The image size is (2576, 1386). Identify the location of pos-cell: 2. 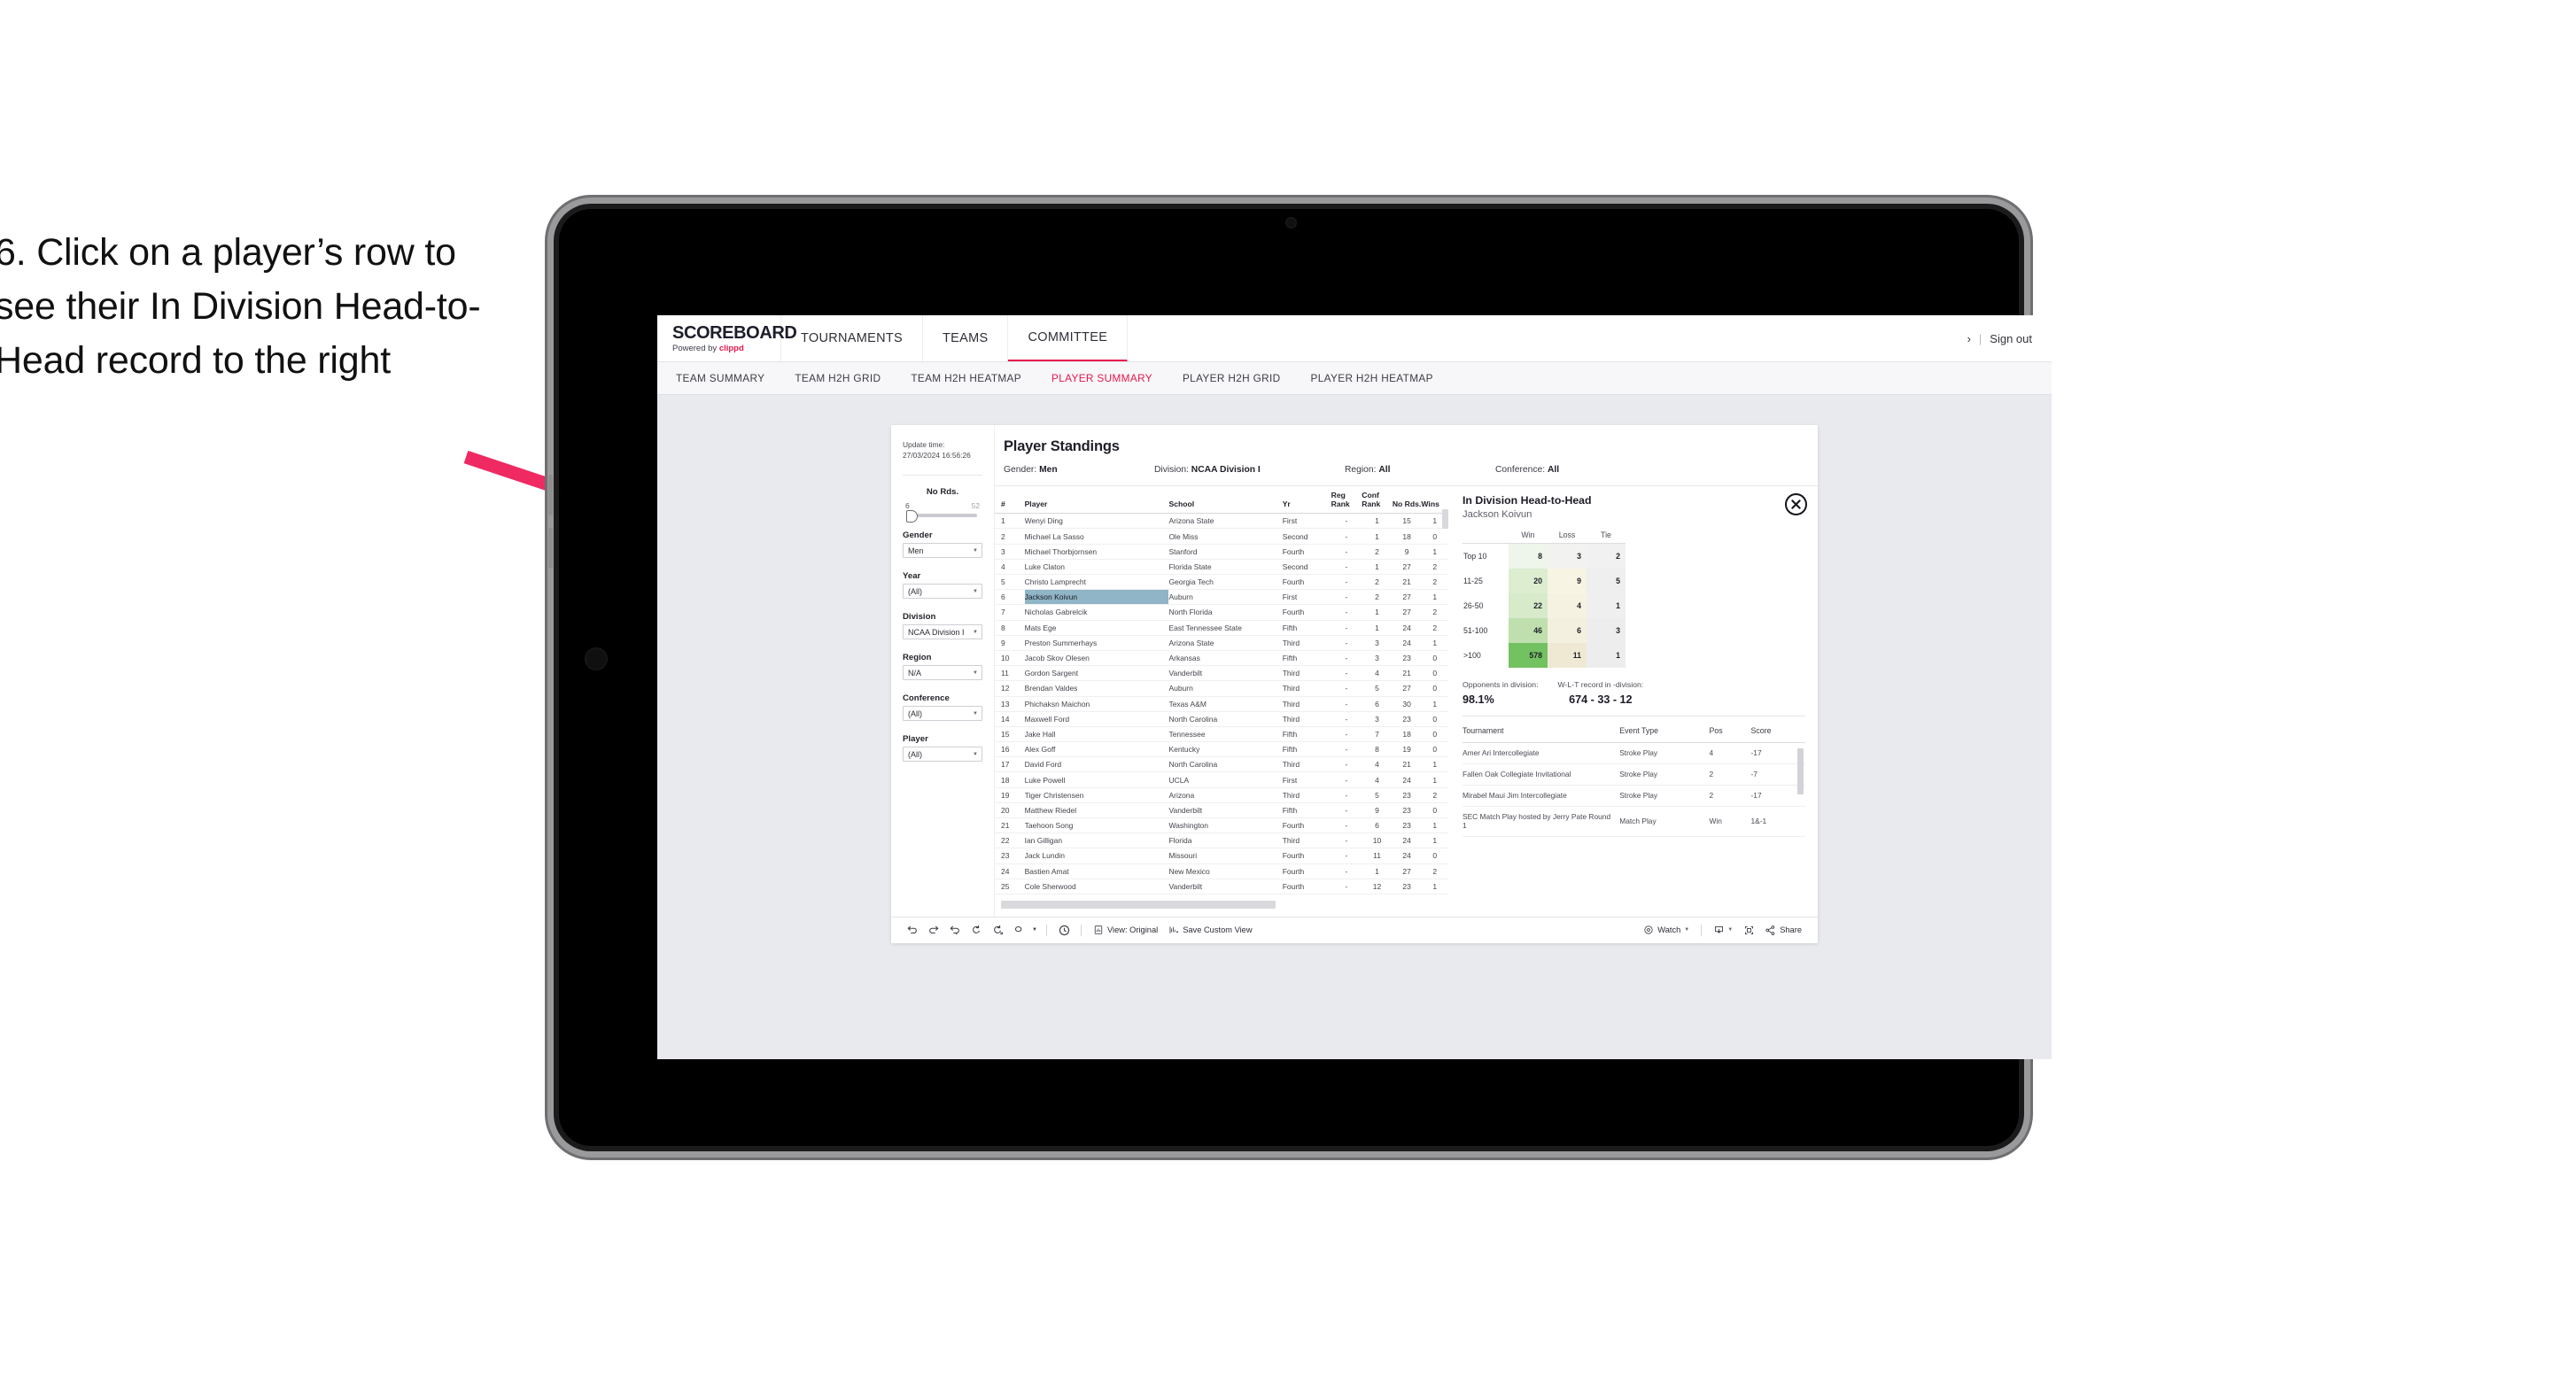
(1730, 796).